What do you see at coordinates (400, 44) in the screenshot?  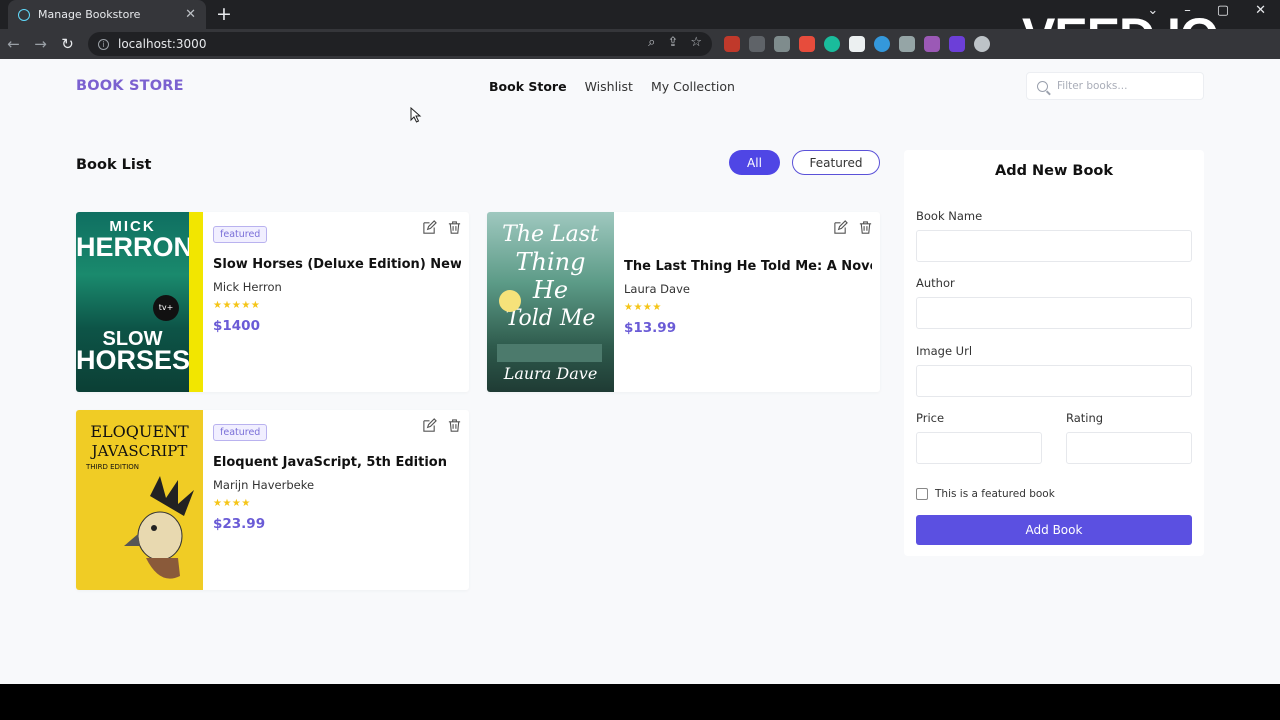 I see `url-field: i localhost:3000 ⌕ ⇪ ☆` at bounding box center [400, 44].